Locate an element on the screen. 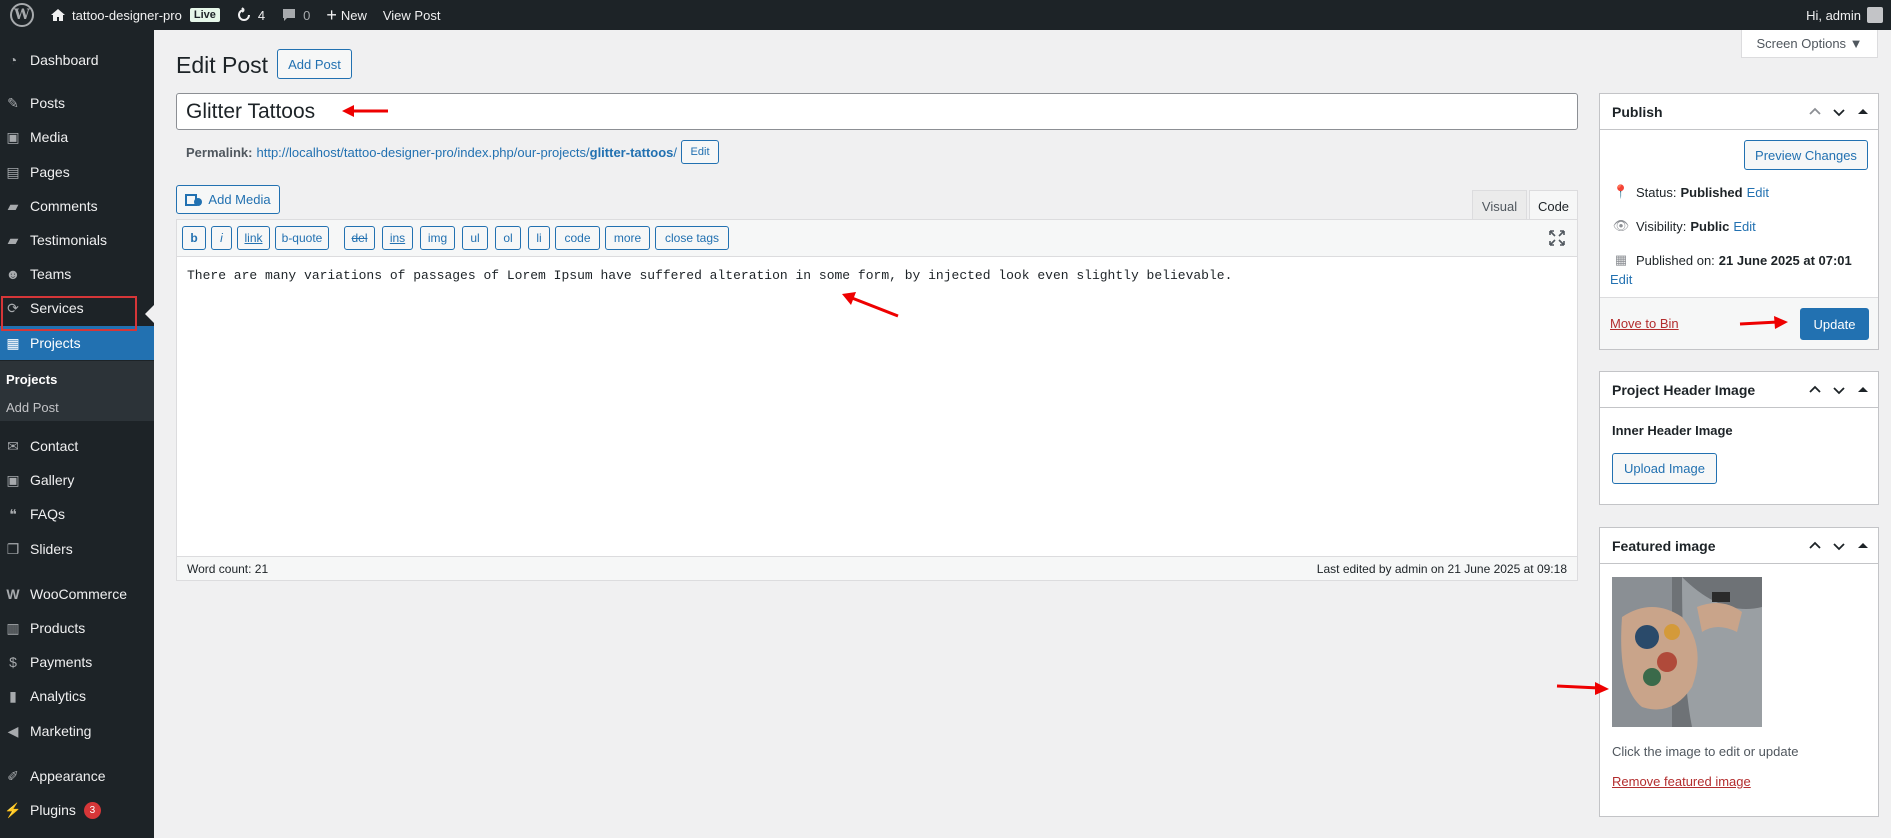  calendar-icon: ▦ is located at coordinates (1621, 259).